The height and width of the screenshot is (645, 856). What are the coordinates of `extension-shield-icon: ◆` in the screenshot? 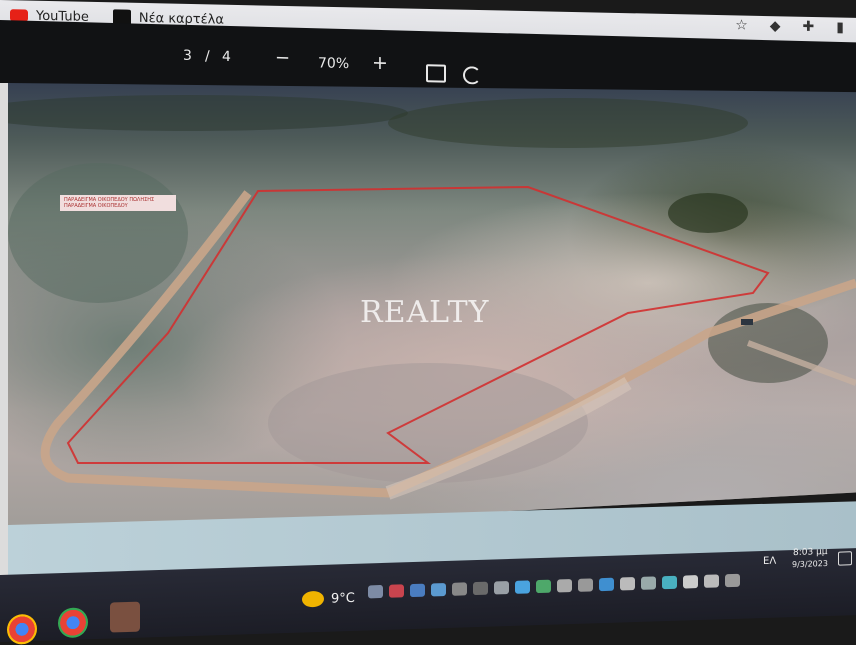 It's located at (775, 26).